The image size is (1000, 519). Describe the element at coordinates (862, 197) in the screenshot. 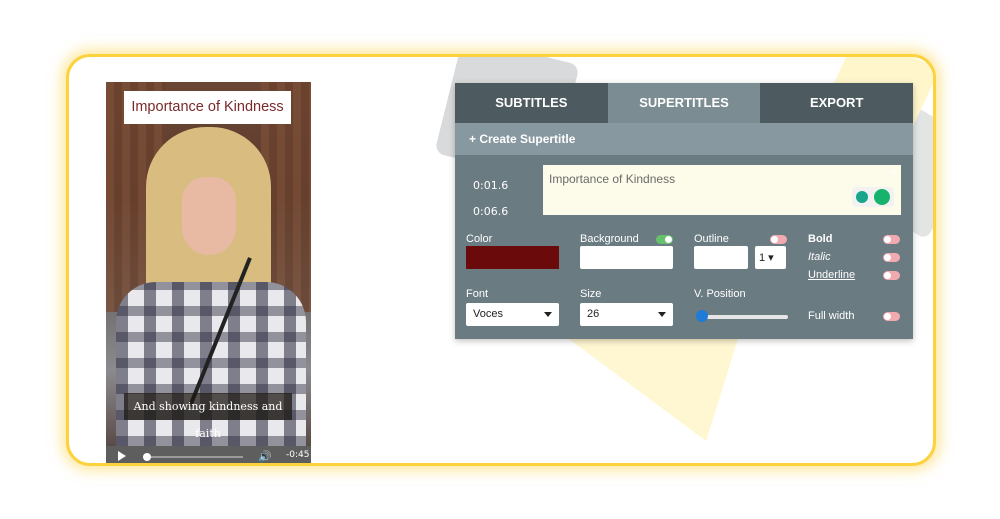

I see `lightbulb-icon` at that location.